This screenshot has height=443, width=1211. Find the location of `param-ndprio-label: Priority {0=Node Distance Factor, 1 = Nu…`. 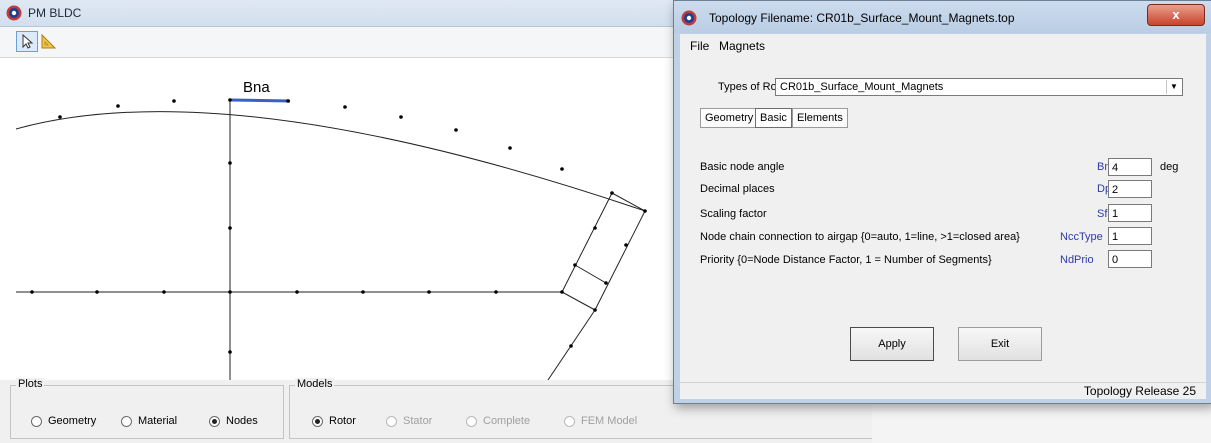

param-ndprio-label: Priority {0=Node Distance Factor, 1 = Nu… is located at coordinates (846, 260).